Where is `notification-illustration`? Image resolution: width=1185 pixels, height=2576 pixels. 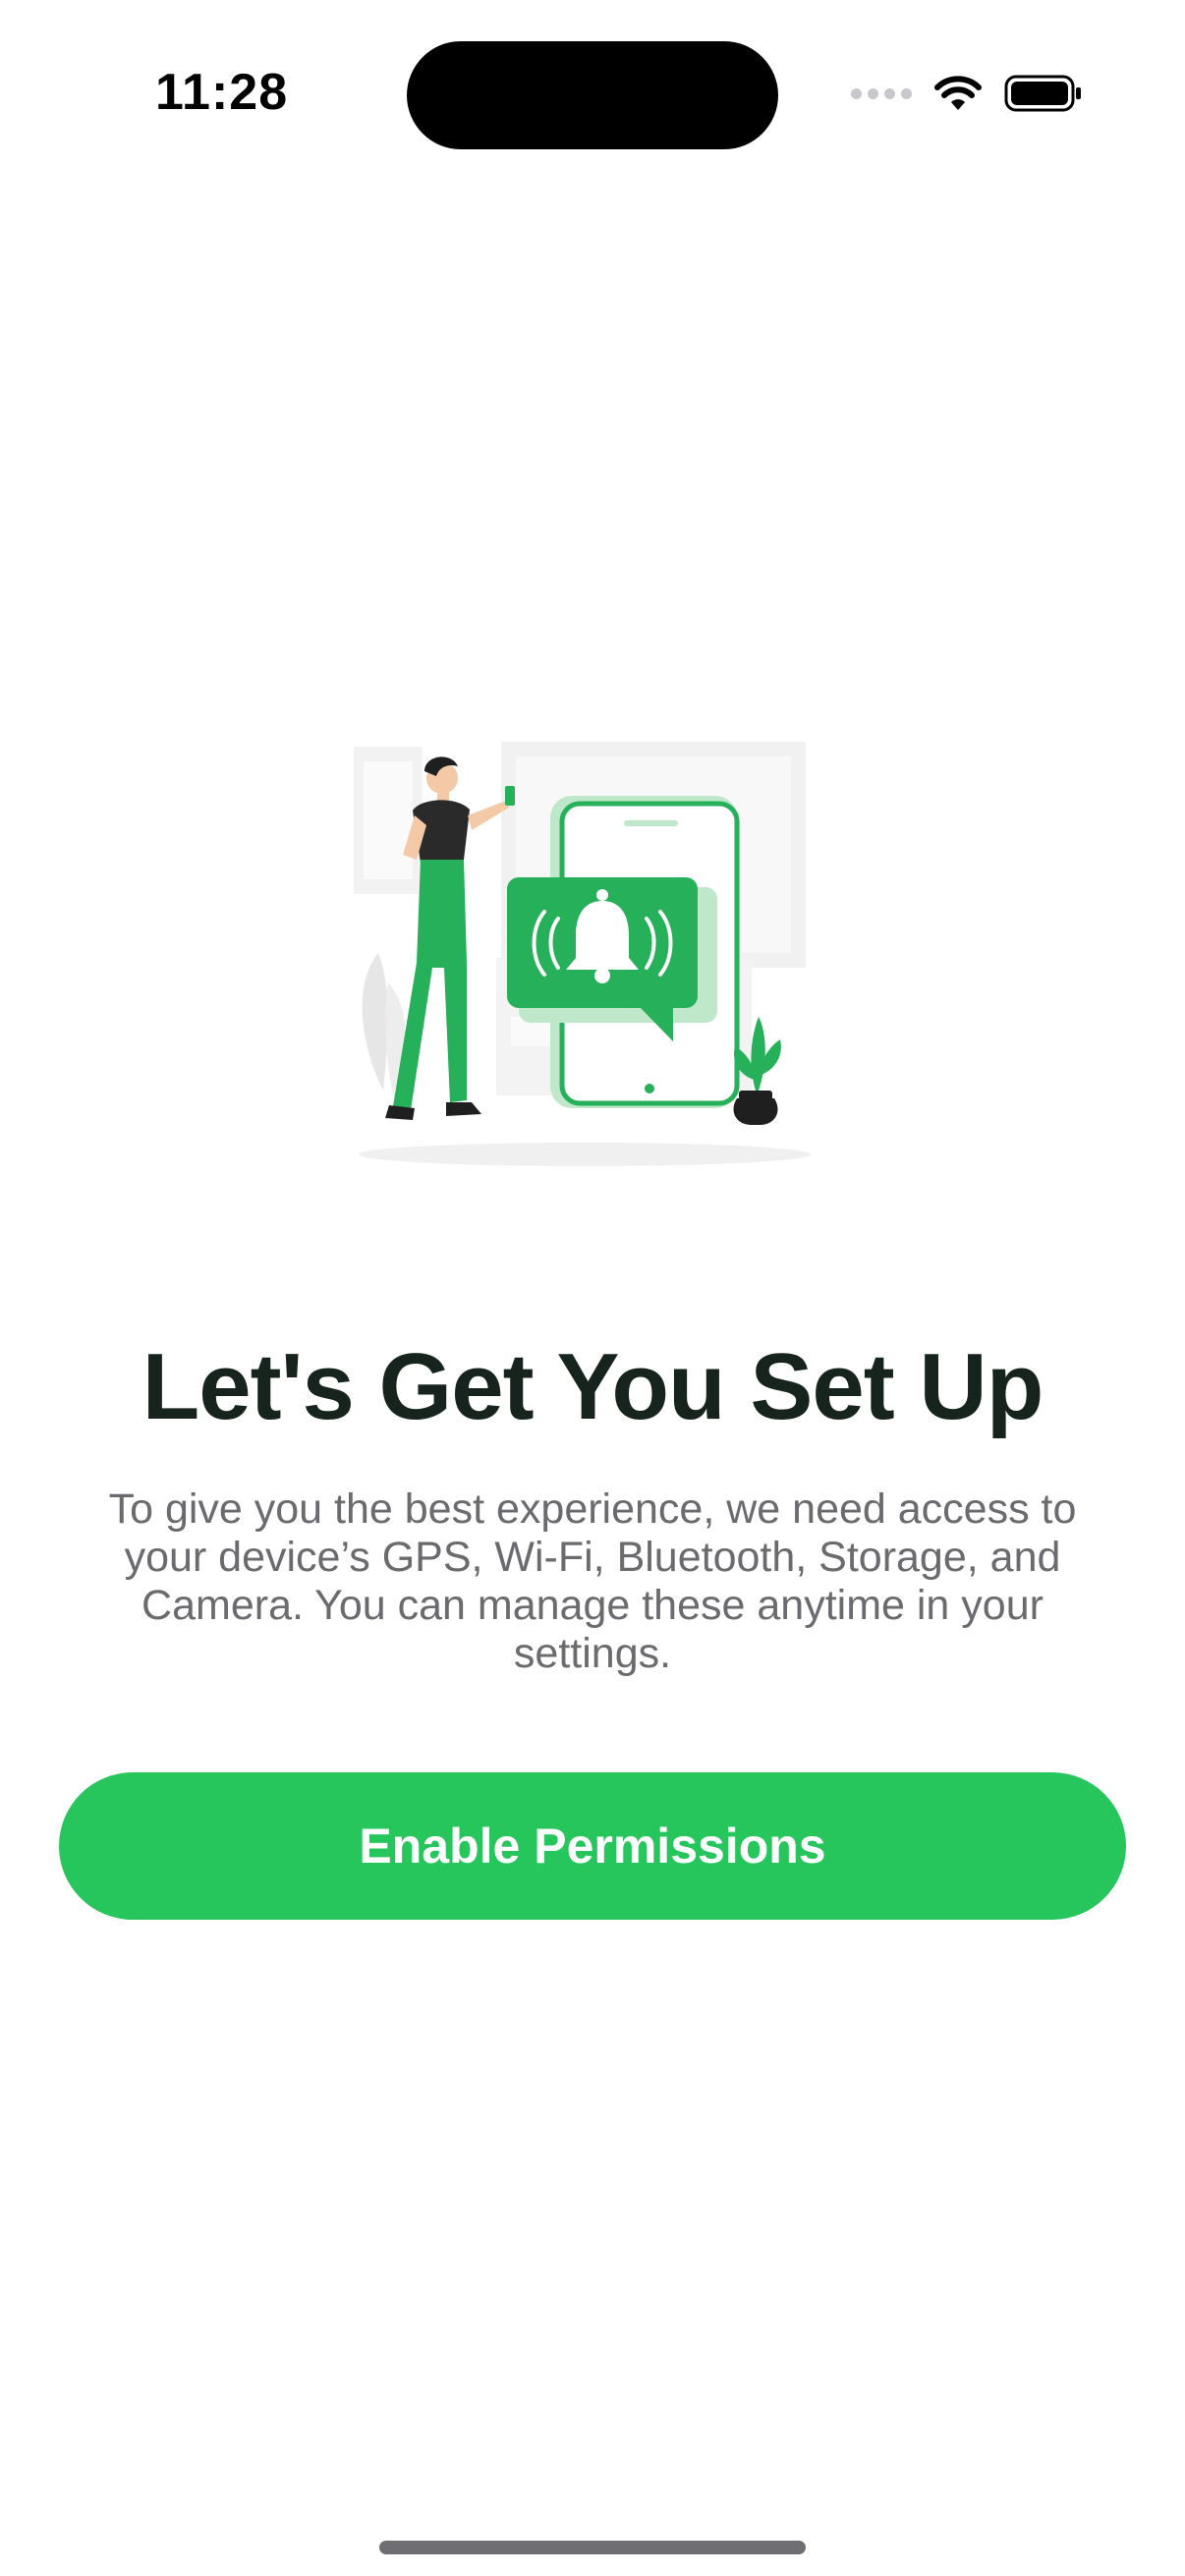
notification-illustration is located at coordinates (583, 954).